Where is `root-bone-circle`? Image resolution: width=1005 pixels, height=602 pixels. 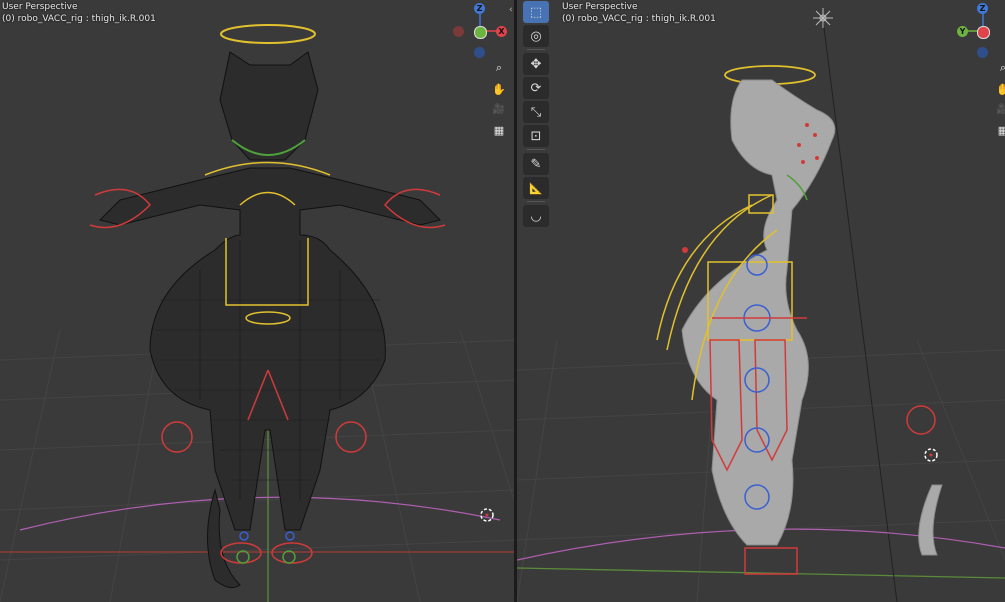 root-bone-circle is located at coordinates (260, 513).